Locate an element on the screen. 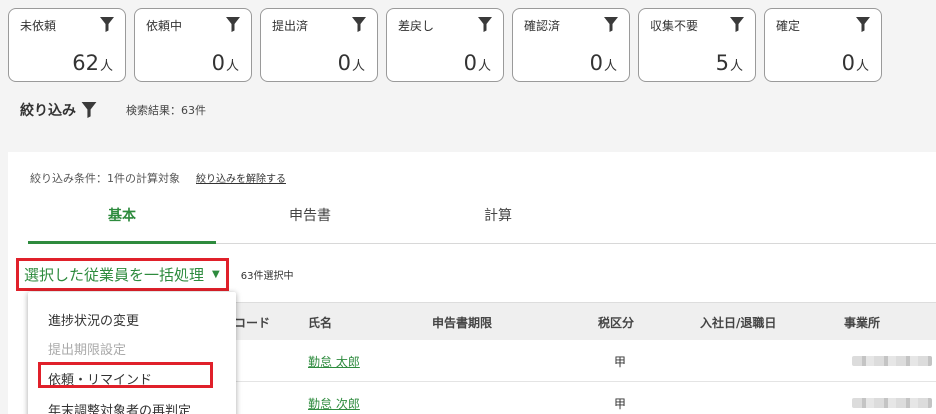 This screenshot has height=414, width=936. tab-basic: 基本 is located at coordinates (122, 220).